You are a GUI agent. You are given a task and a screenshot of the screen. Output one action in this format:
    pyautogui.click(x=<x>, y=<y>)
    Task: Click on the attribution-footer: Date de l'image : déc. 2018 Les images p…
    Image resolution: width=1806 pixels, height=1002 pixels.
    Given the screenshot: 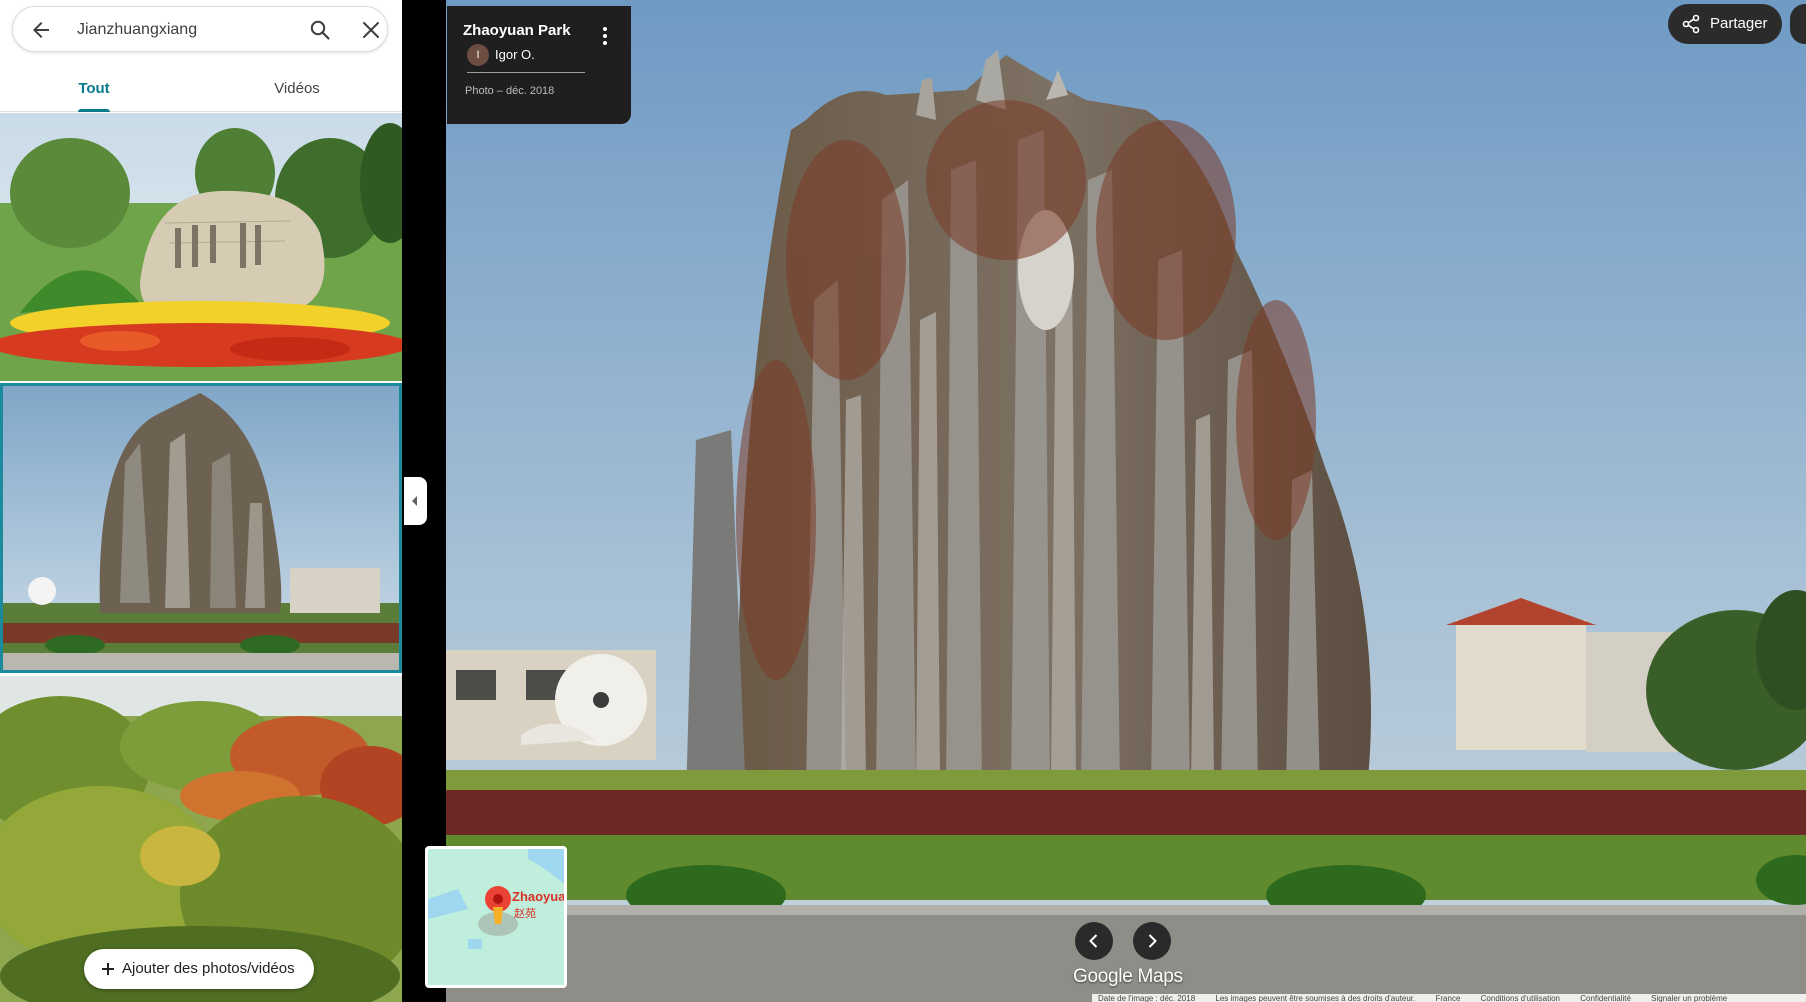 What is the action you would take?
    pyautogui.click(x=1449, y=998)
    